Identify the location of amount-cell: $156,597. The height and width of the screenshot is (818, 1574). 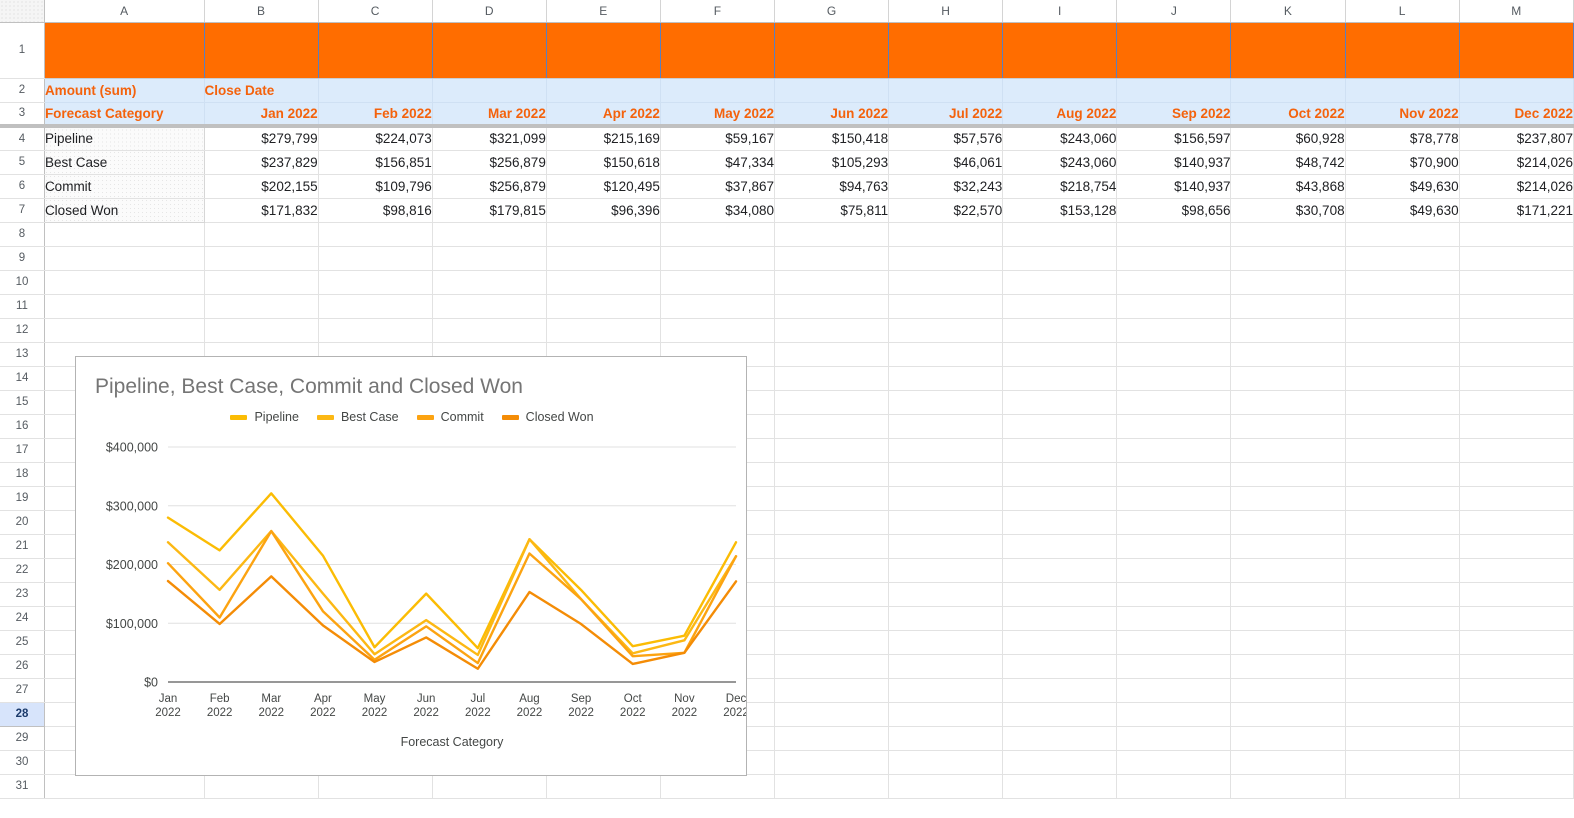
(1174, 138).